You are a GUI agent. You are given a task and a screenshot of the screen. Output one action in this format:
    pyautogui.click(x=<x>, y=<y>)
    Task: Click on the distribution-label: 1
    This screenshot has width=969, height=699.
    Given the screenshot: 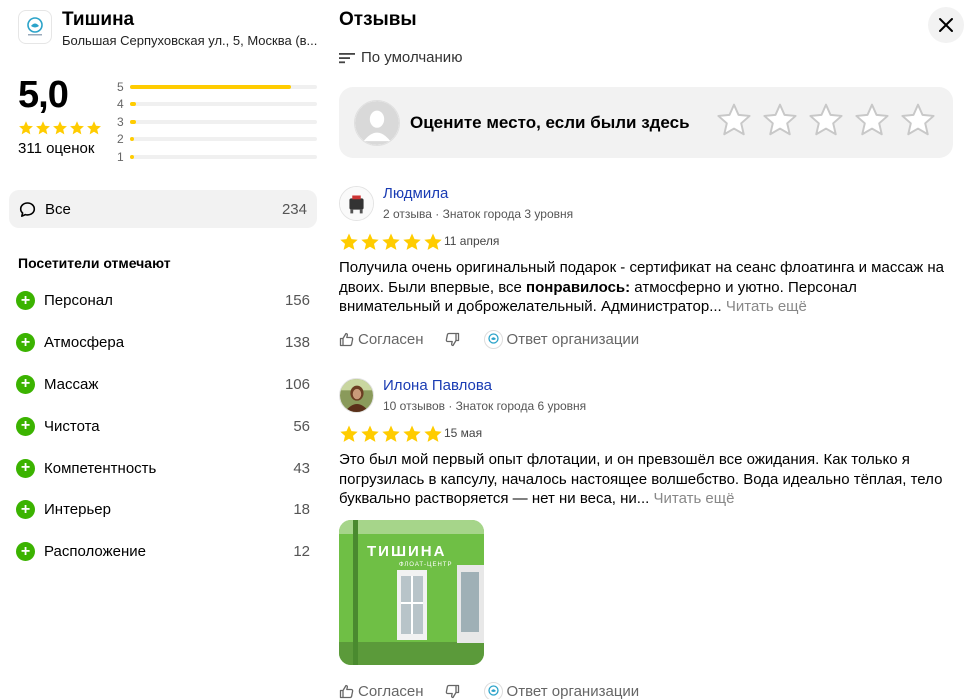 What is the action you would take?
    pyautogui.click(x=120, y=156)
    